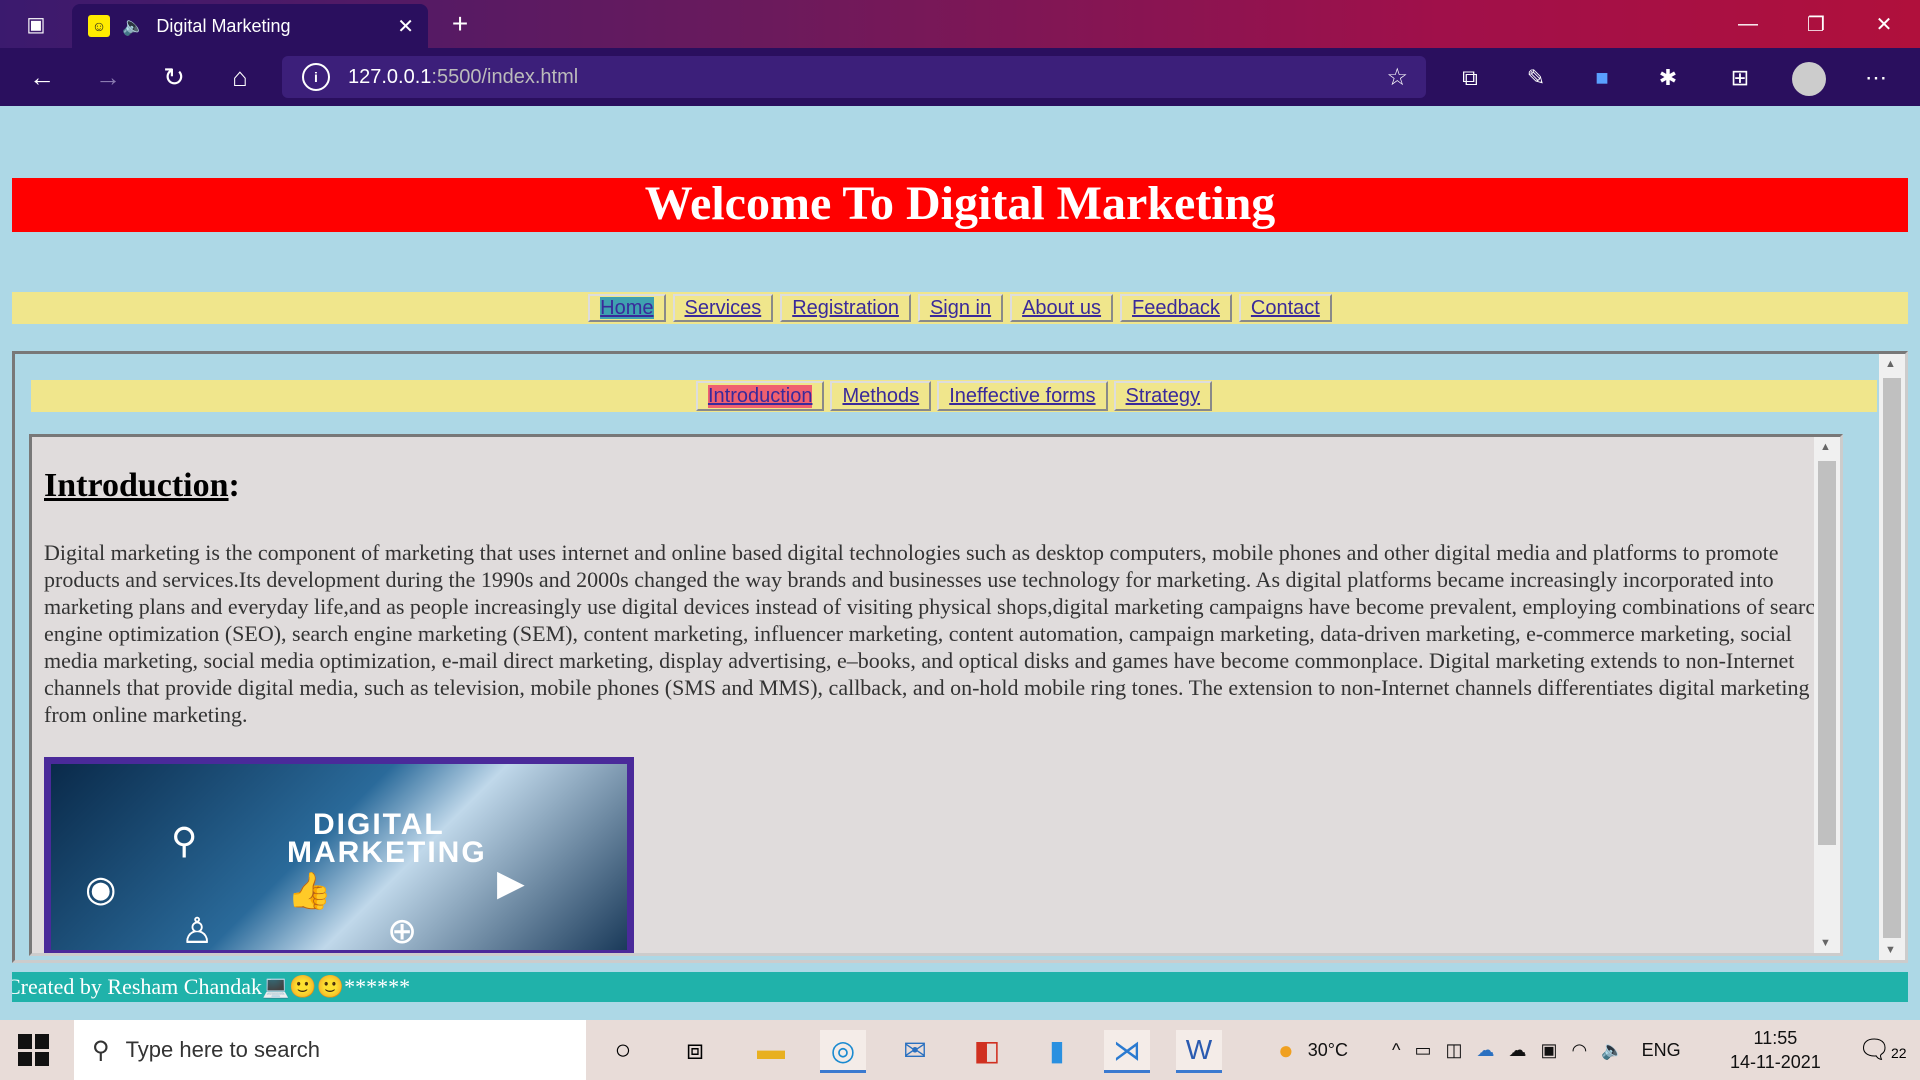  Describe the element at coordinates (960, 205) in the screenshot. I see `page-banner: Welcome To Digital Marketing` at that location.